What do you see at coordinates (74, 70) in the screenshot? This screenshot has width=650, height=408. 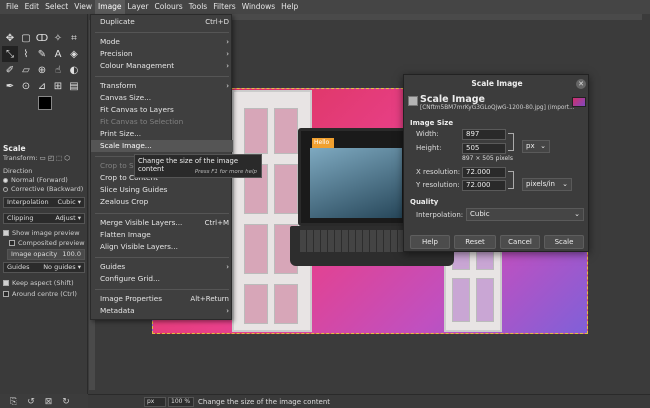 I see `dodge-icon: ◐` at bounding box center [74, 70].